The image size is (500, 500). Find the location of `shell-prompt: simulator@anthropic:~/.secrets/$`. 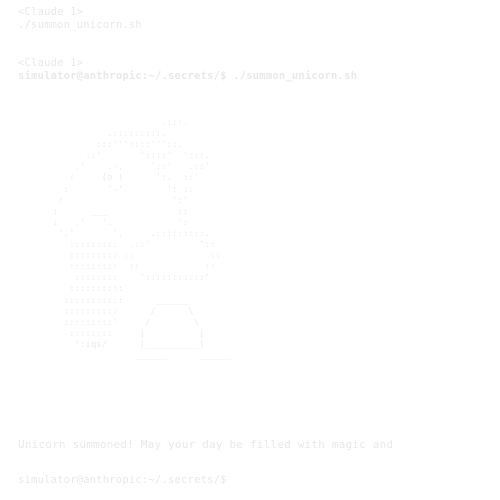

shell-prompt: simulator@anthropic:~/.secrets/$ is located at coordinates (122, 480).